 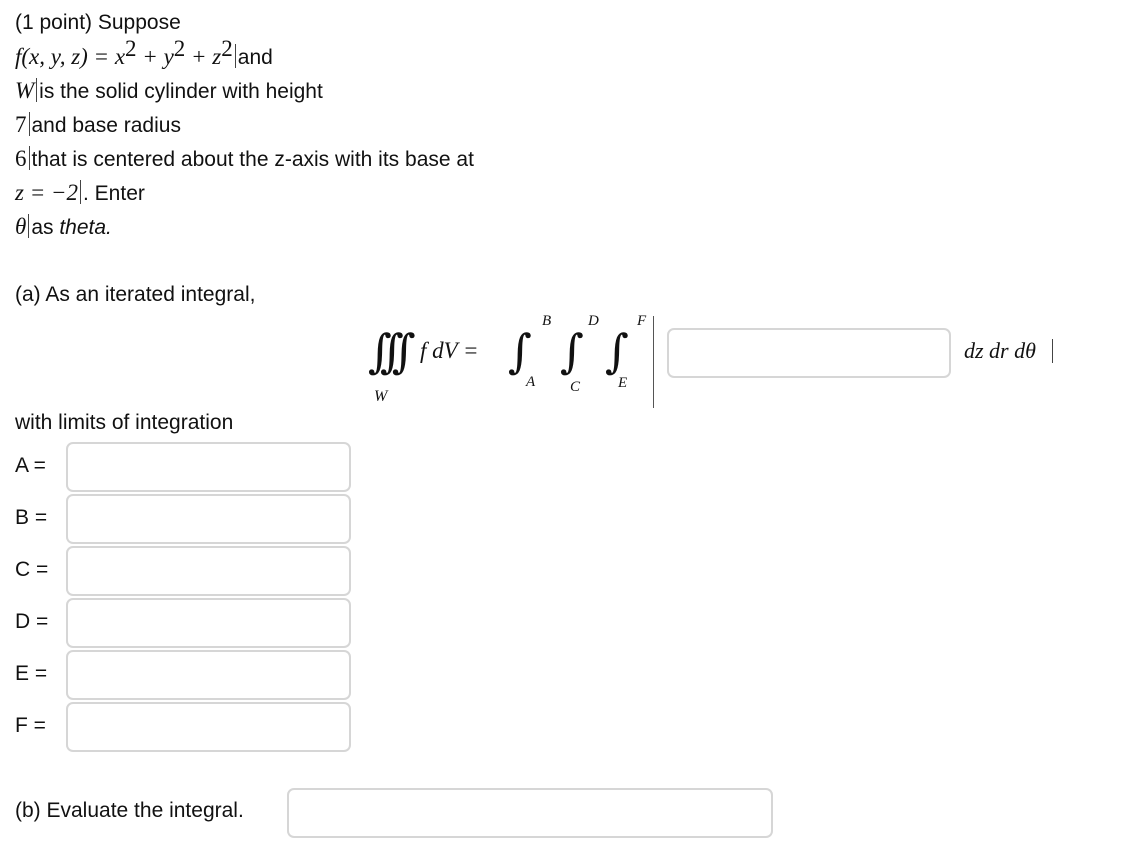 What do you see at coordinates (617, 351) in the screenshot?
I see `integral-sign-inner: ∫` at bounding box center [617, 351].